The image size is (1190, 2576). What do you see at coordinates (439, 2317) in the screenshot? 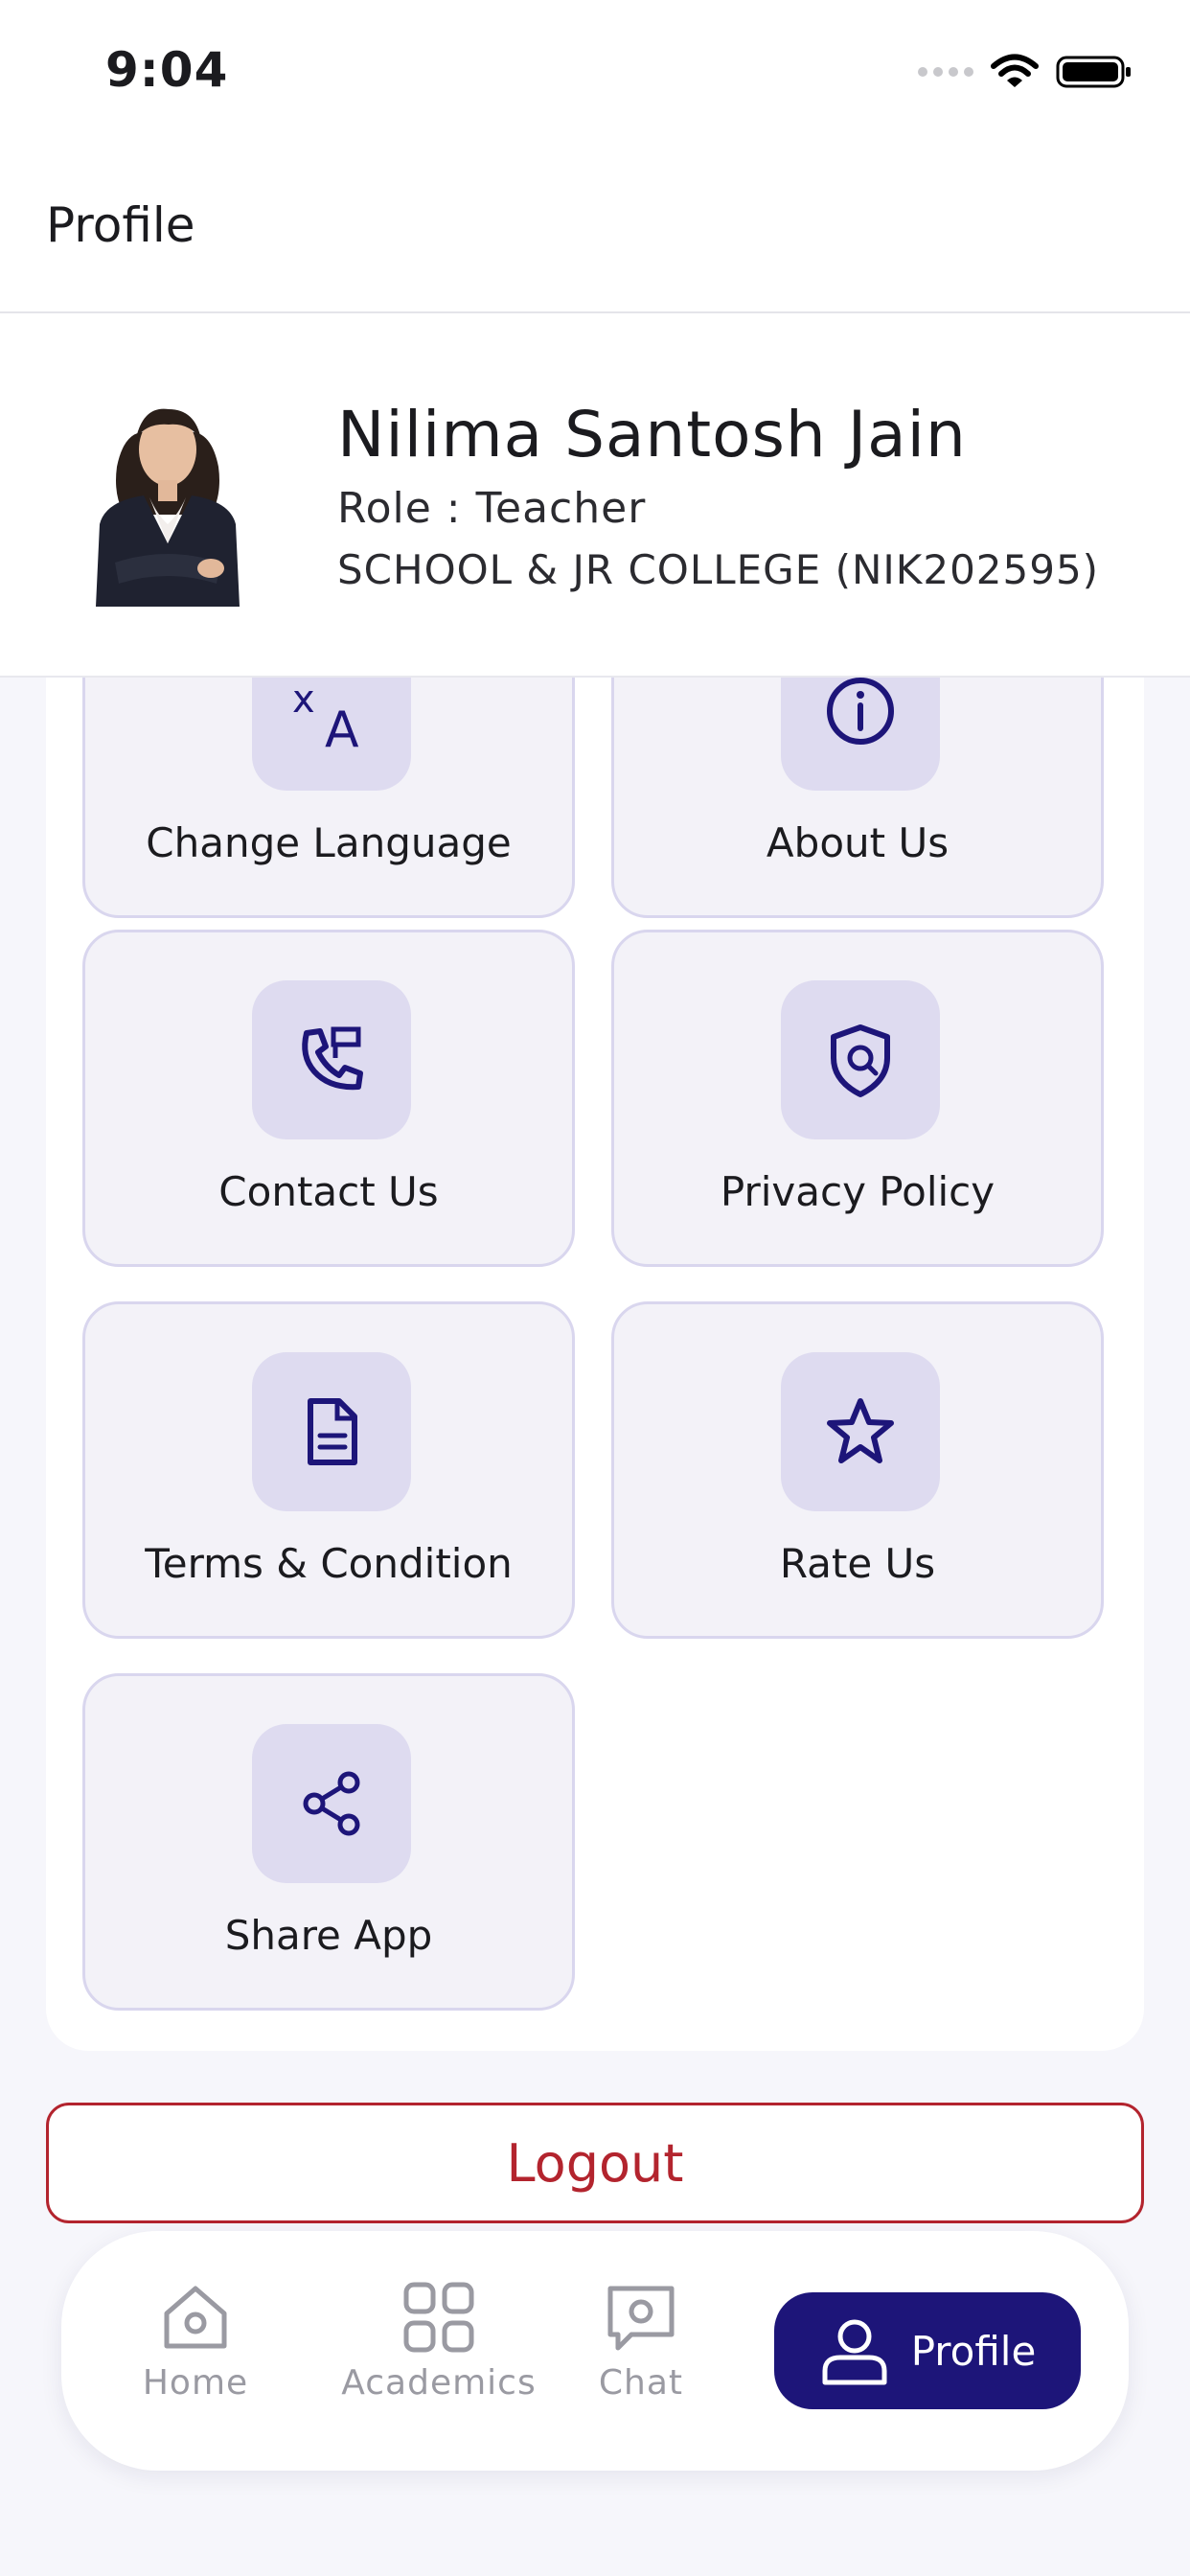
I see `grid-icon` at bounding box center [439, 2317].